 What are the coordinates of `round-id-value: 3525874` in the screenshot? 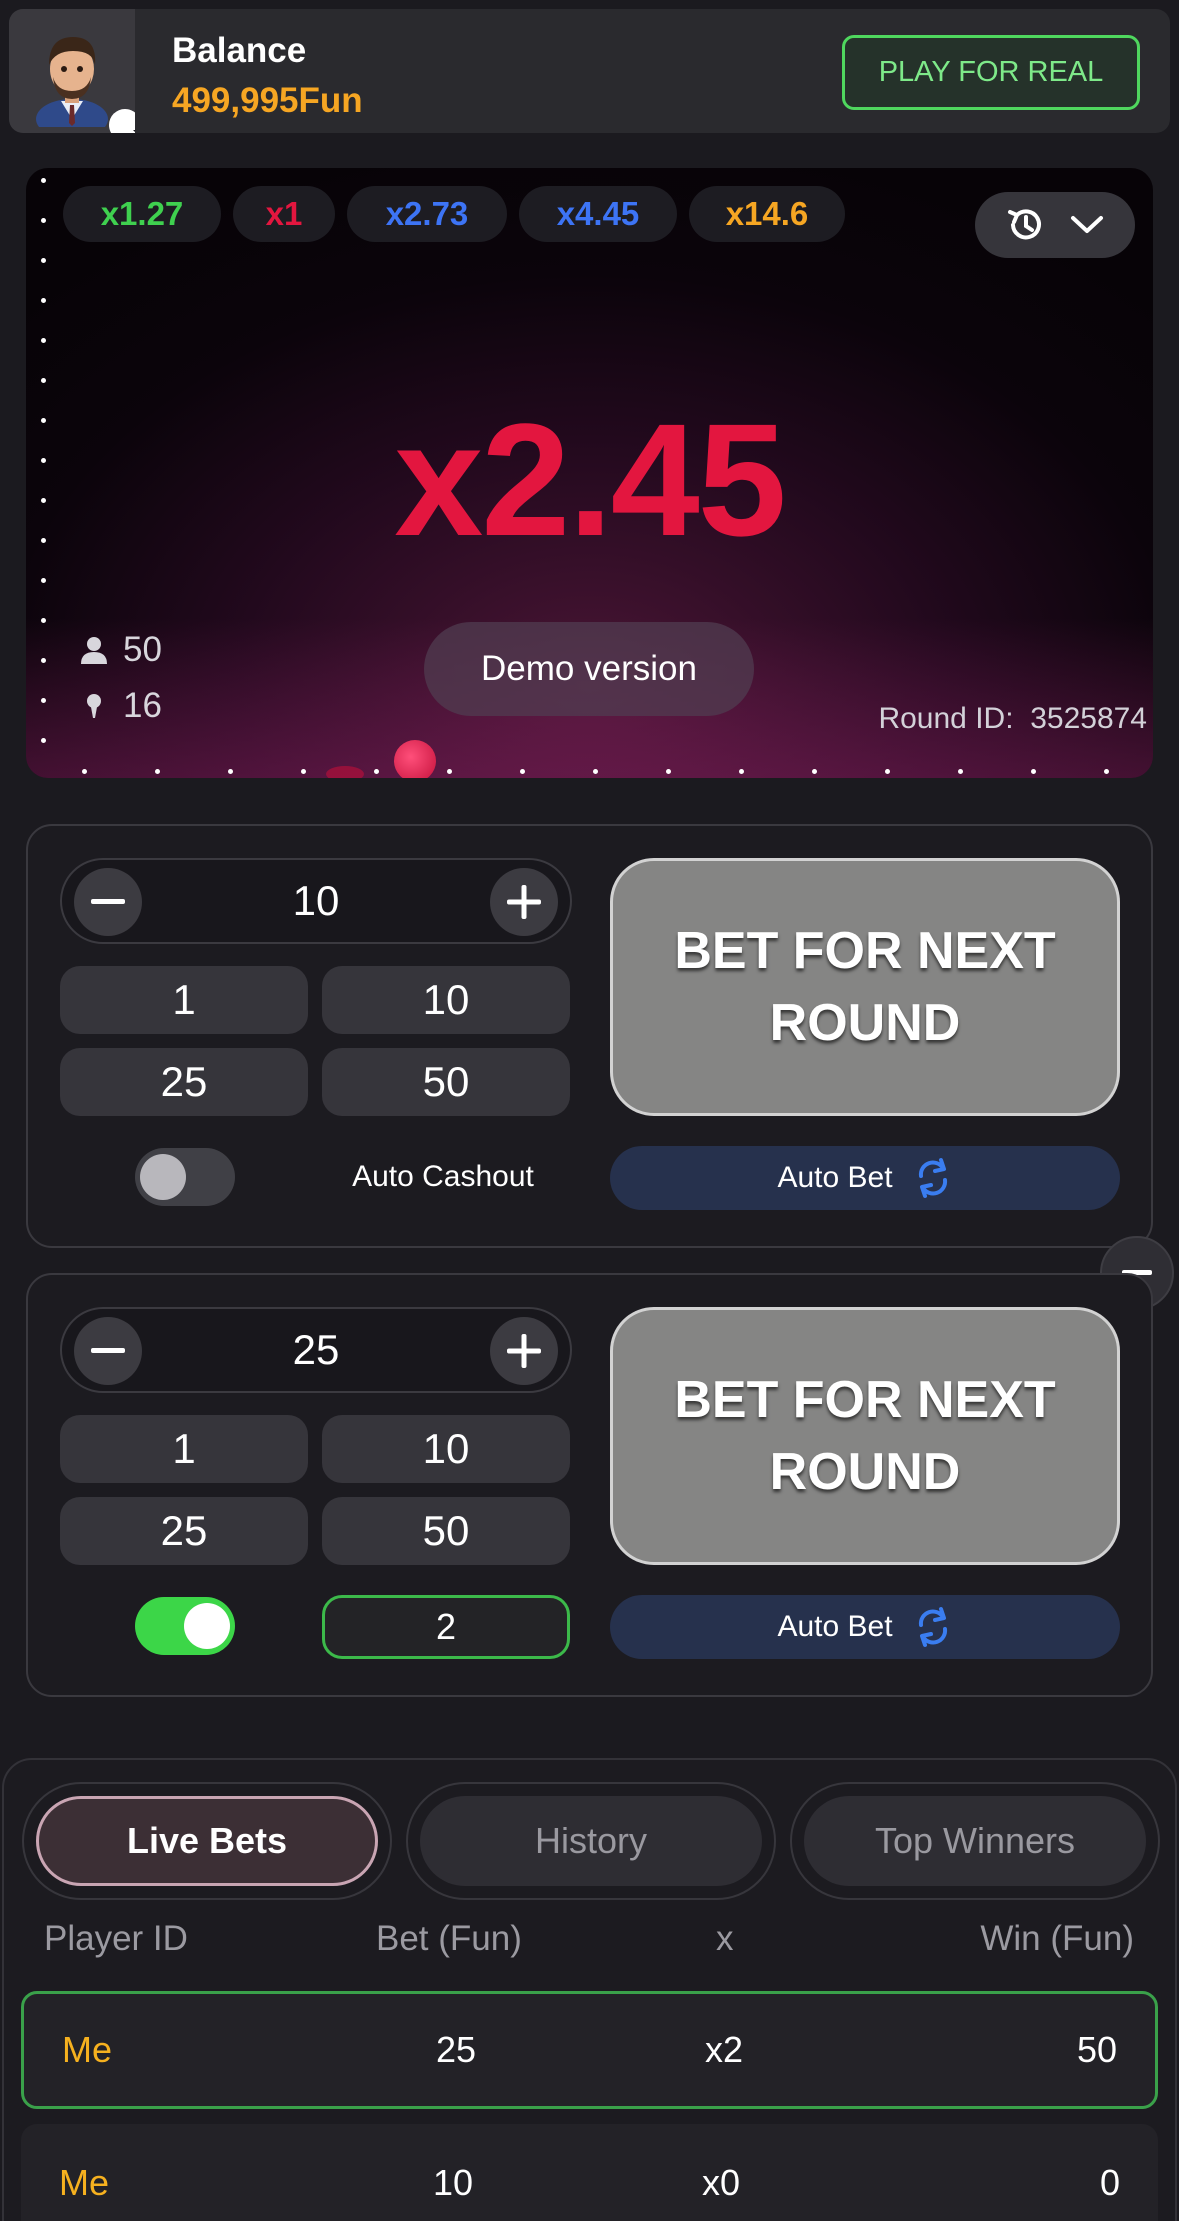 It's located at (1088, 718).